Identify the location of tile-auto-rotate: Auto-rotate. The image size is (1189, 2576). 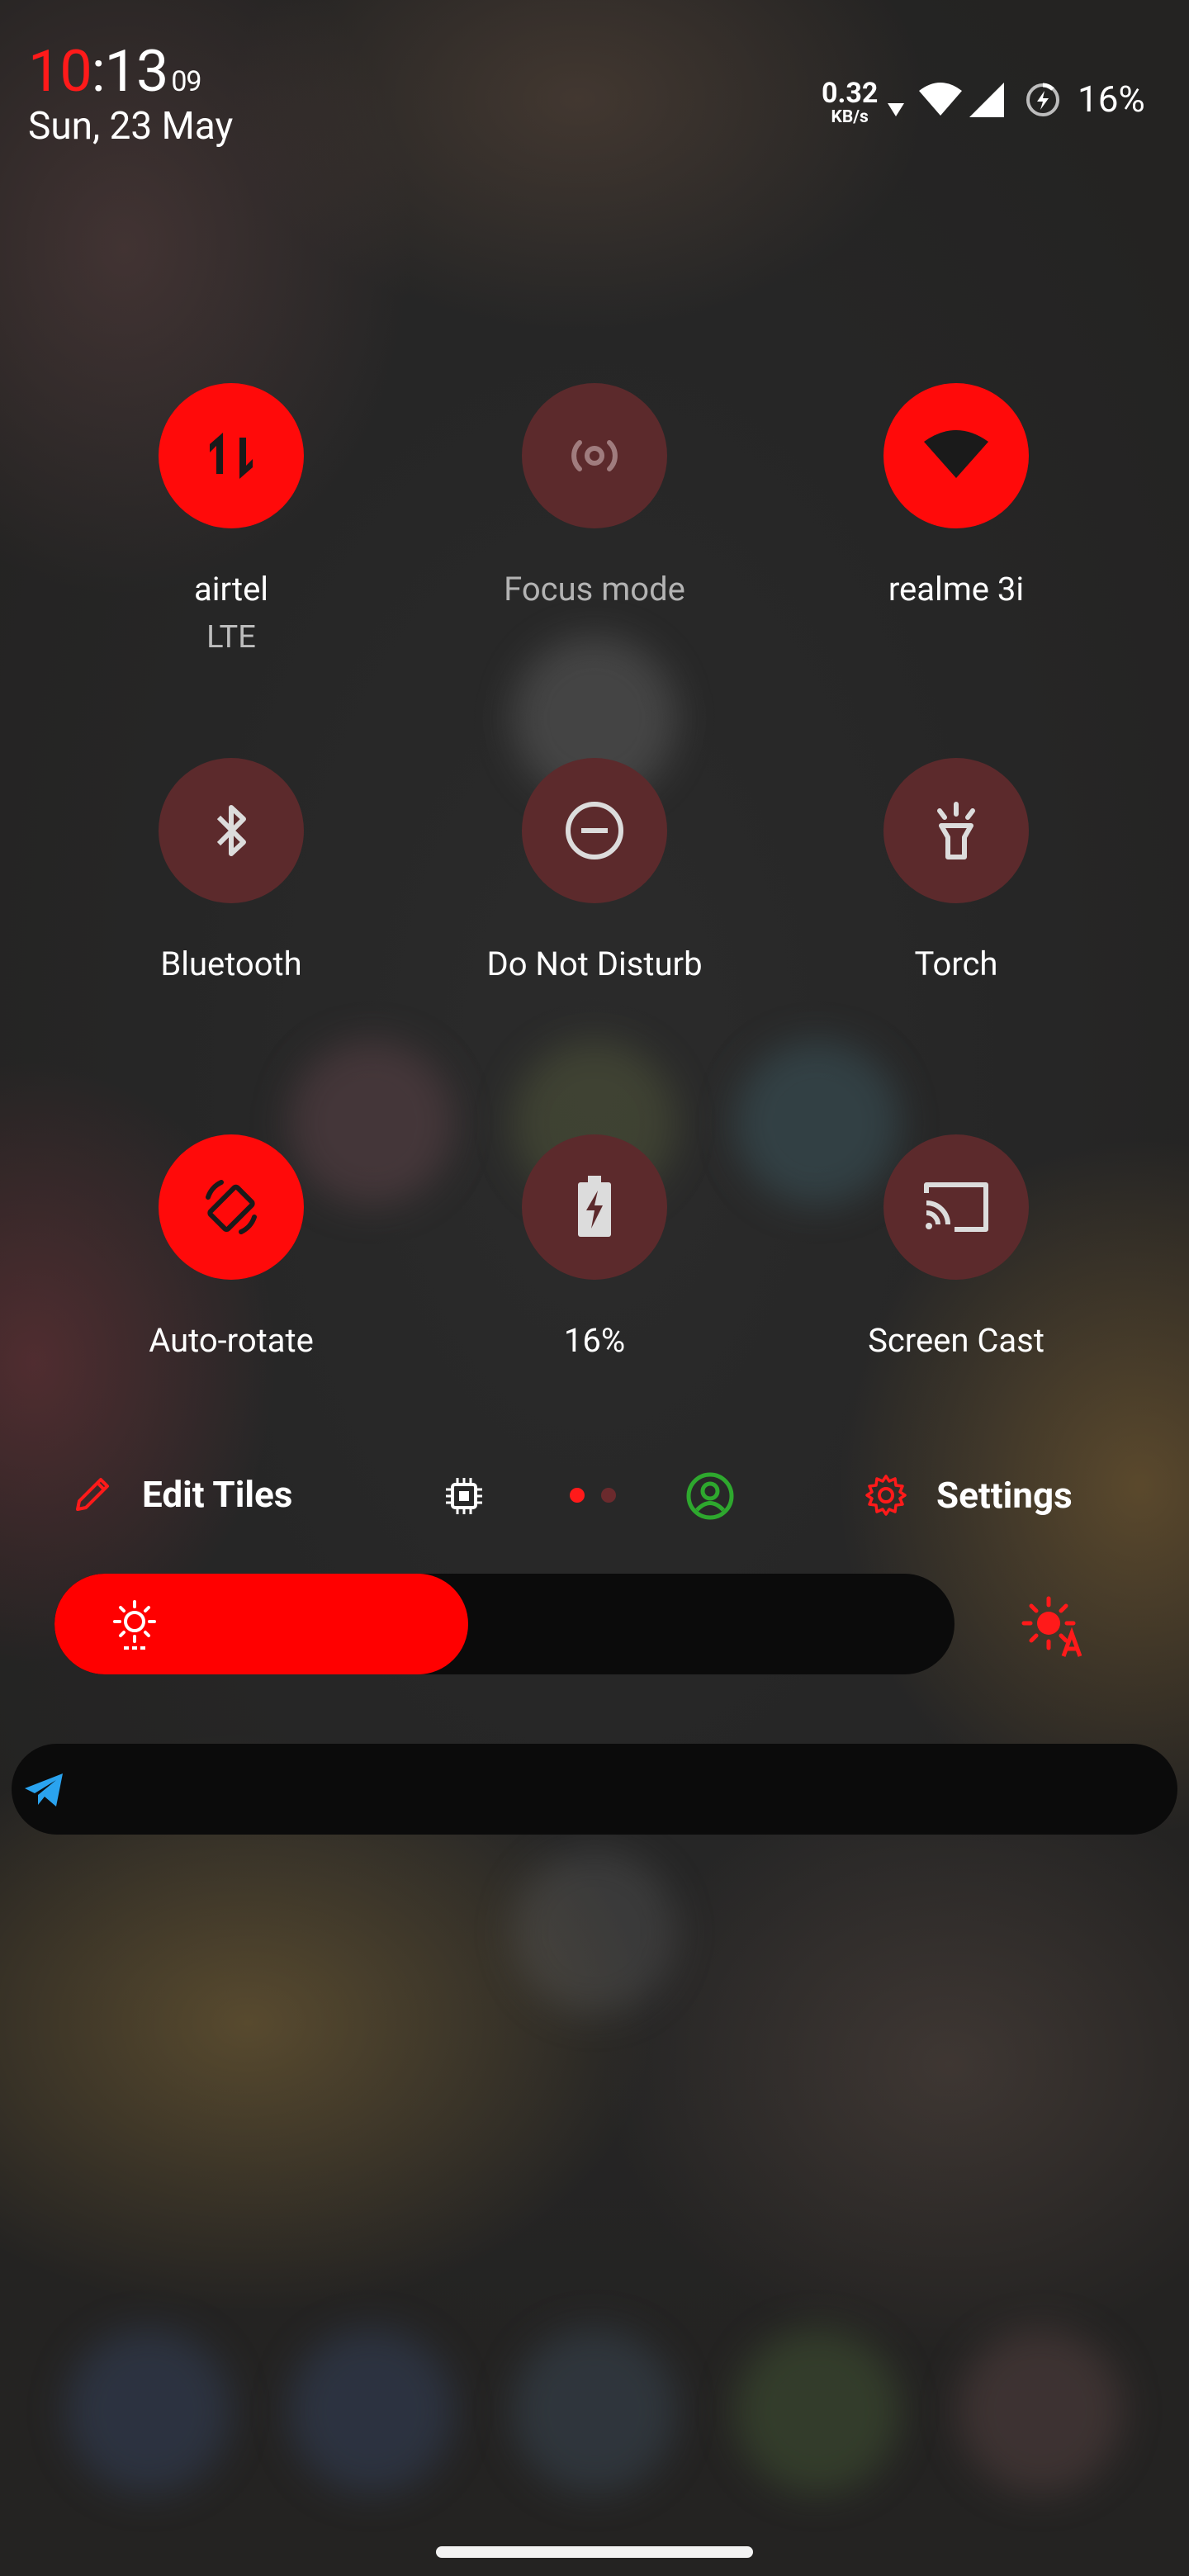
(231, 1246).